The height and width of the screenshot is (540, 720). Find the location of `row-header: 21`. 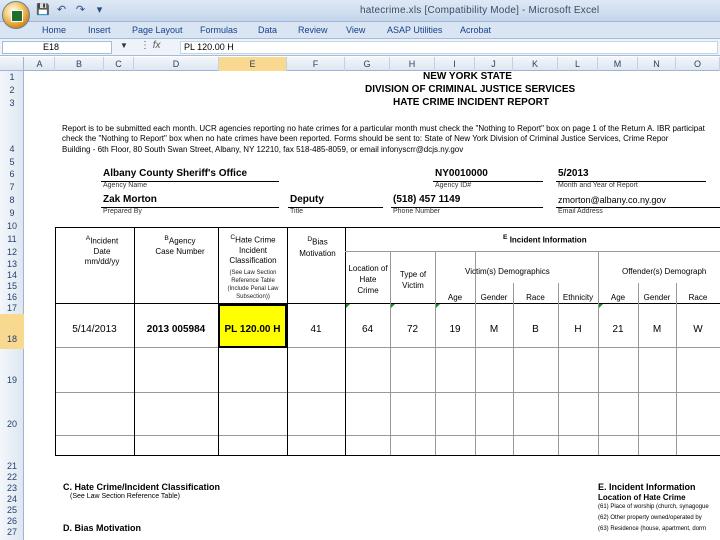

row-header: 21 is located at coordinates (12, 466).